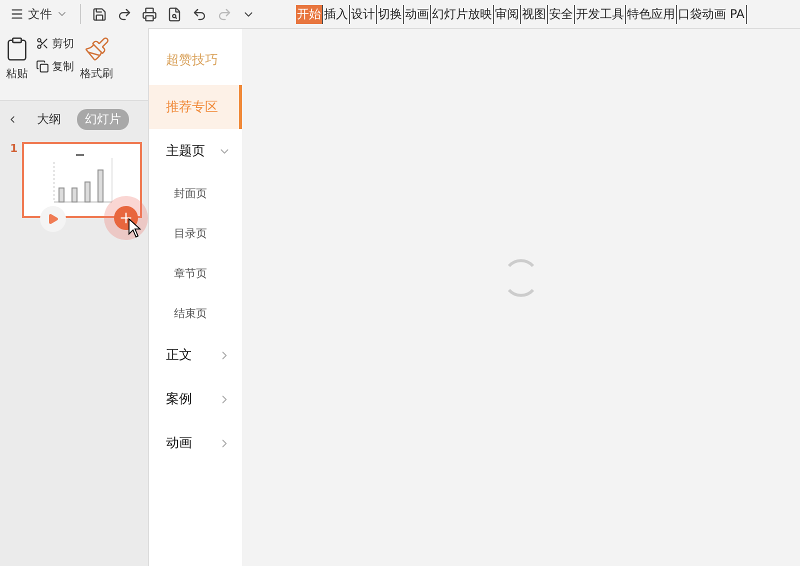  What do you see at coordinates (39, 14) in the screenshot?
I see `file-menu: 文件` at bounding box center [39, 14].